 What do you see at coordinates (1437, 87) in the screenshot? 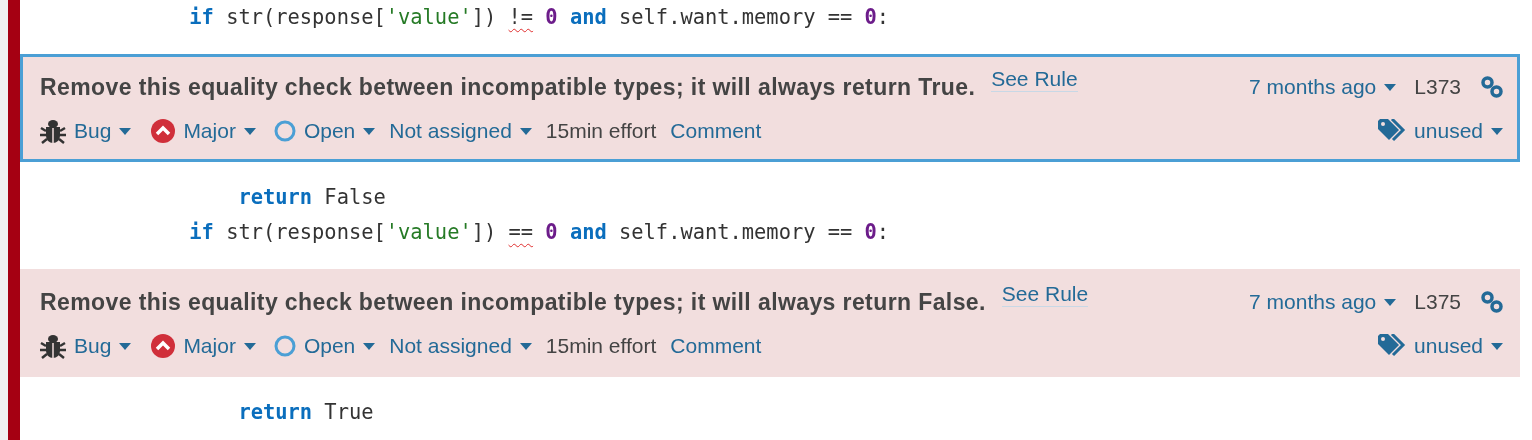
I see `line-number: L373` at bounding box center [1437, 87].